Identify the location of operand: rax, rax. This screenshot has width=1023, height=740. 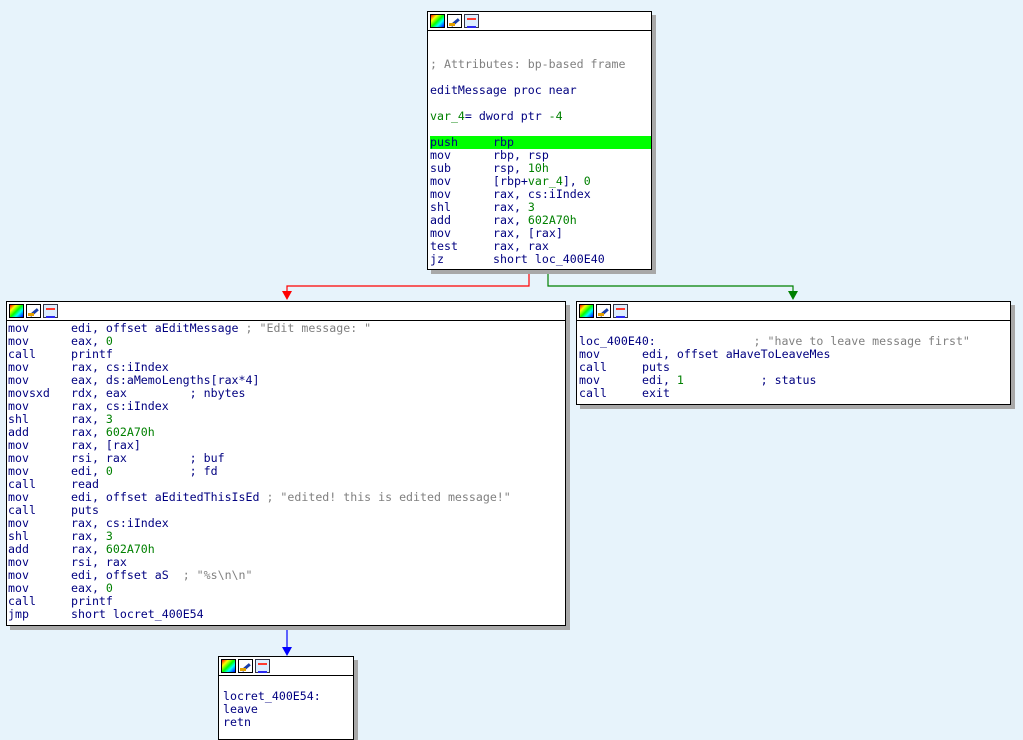
(521, 246).